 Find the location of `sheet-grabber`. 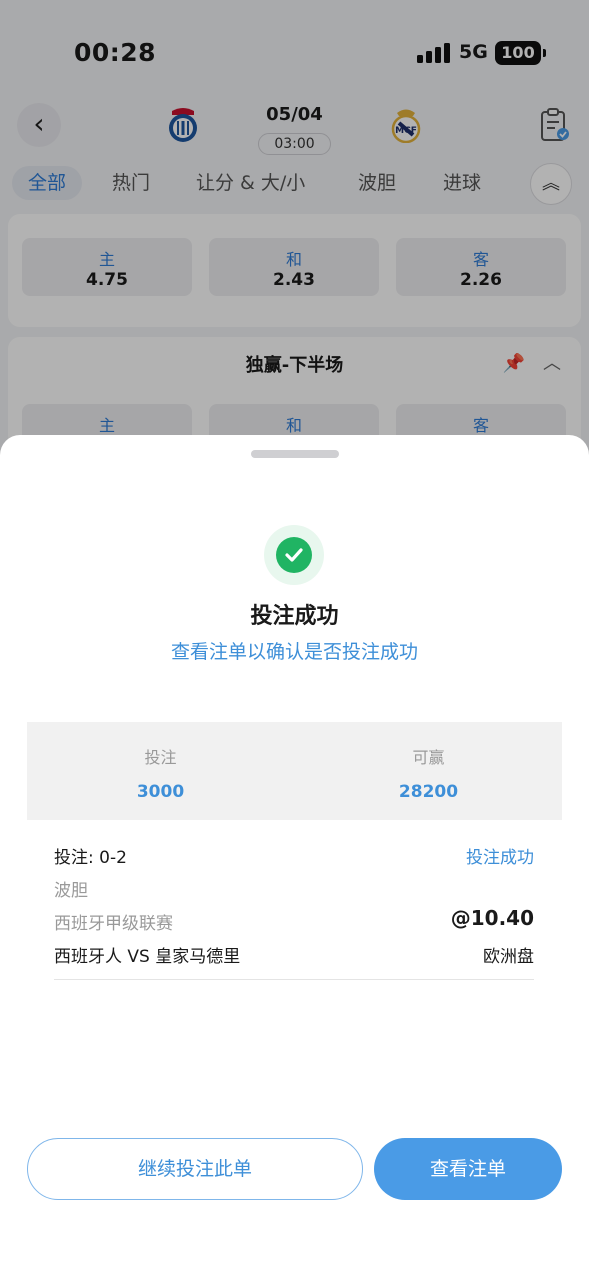

sheet-grabber is located at coordinates (295, 454).